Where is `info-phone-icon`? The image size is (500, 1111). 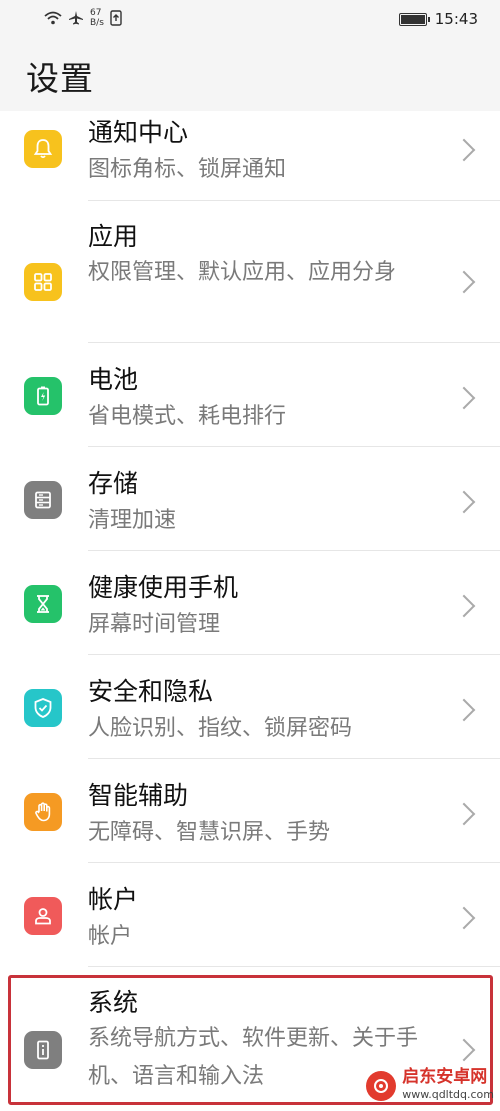
info-phone-icon is located at coordinates (43, 1050).